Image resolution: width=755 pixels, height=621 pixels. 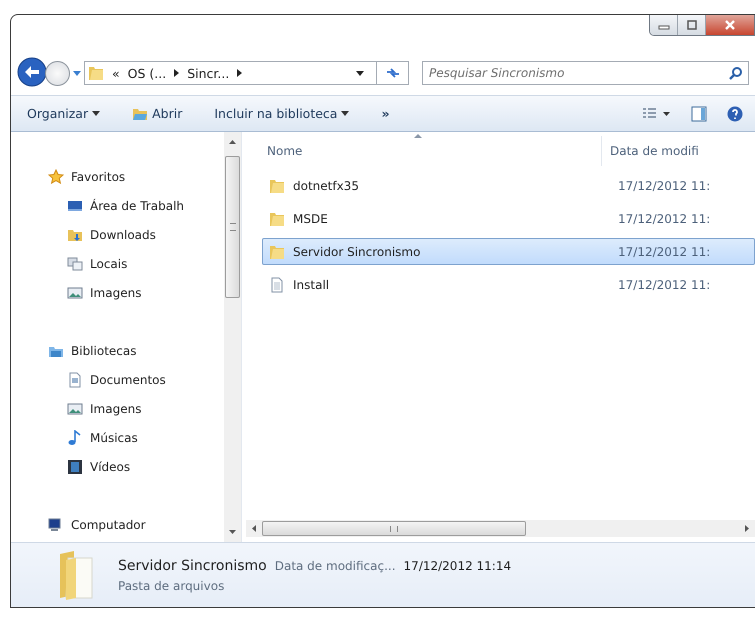 What do you see at coordinates (192, 566) in the screenshot?
I see `item-name: Servidor Sincronismo` at bounding box center [192, 566].